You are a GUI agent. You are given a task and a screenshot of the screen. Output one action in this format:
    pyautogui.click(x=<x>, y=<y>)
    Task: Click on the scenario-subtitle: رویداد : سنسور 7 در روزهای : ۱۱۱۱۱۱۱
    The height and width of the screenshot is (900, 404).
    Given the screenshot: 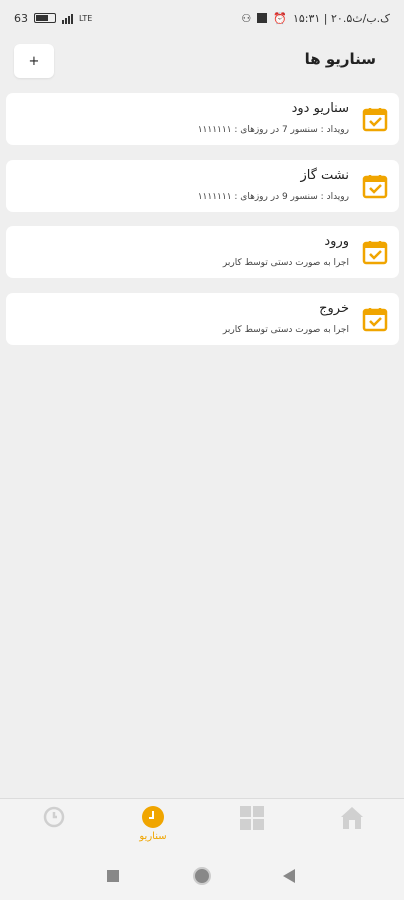 What is the action you would take?
    pyautogui.click(x=273, y=130)
    